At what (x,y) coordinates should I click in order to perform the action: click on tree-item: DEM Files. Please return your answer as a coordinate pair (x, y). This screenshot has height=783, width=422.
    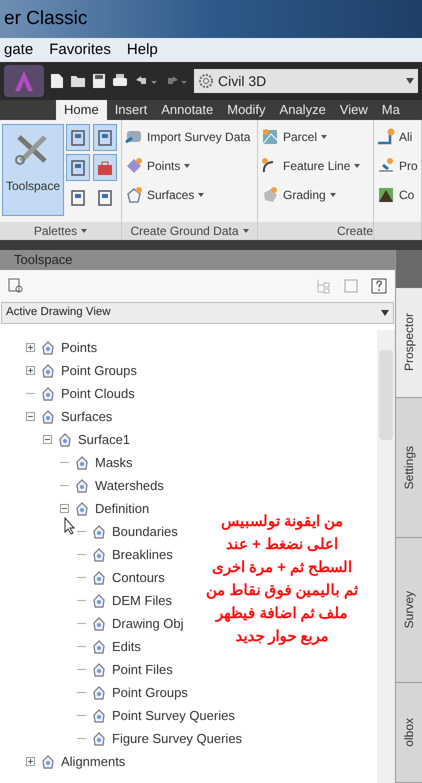
    Looking at the image, I should click on (142, 600).